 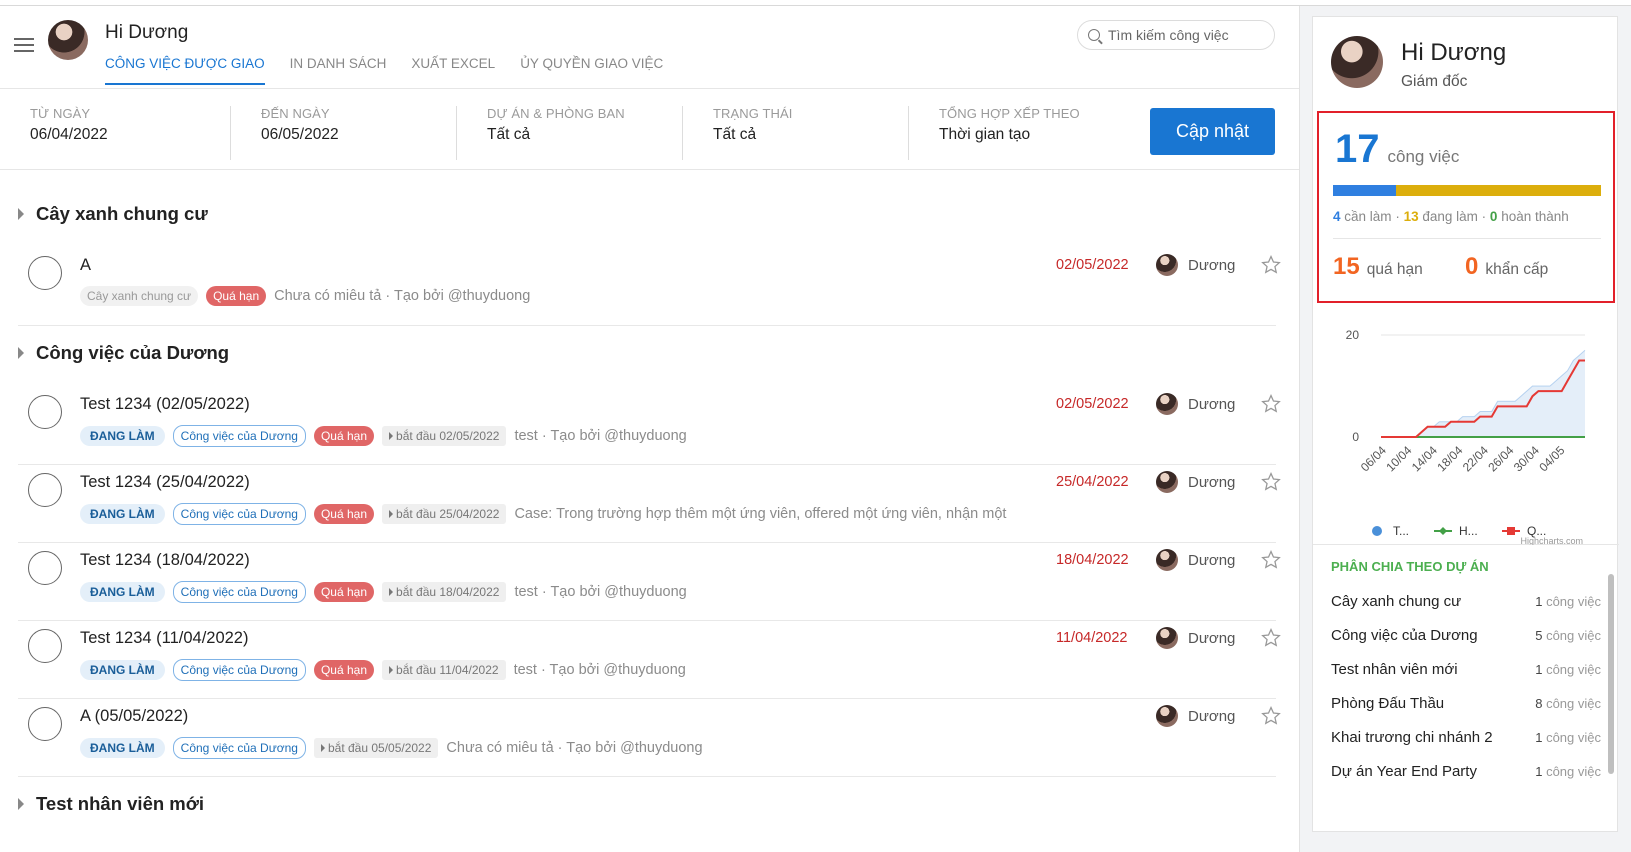 What do you see at coordinates (115, 133) in the screenshot?
I see `filter-from-date: TỪ NGÀY 06/04/2022` at bounding box center [115, 133].